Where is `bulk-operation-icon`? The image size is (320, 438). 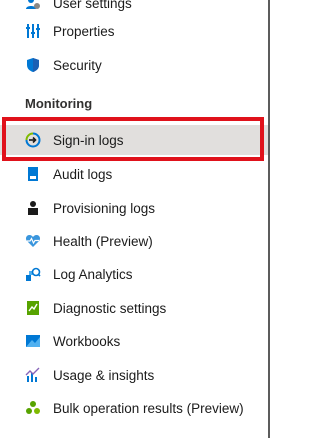
bulk-operation-icon is located at coordinates (33, 408).